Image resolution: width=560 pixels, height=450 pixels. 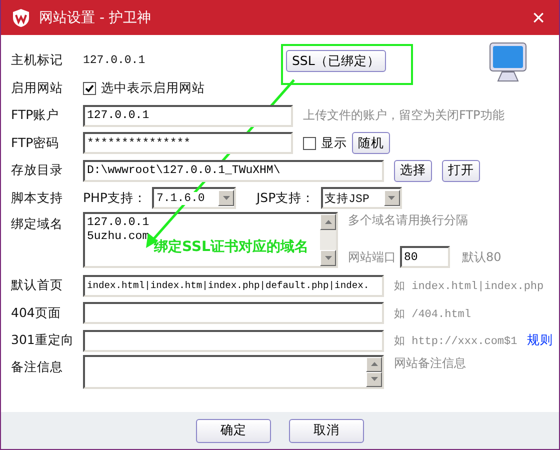 What do you see at coordinates (540, 341) in the screenshot?
I see `rules-link: 规则` at bounding box center [540, 341].